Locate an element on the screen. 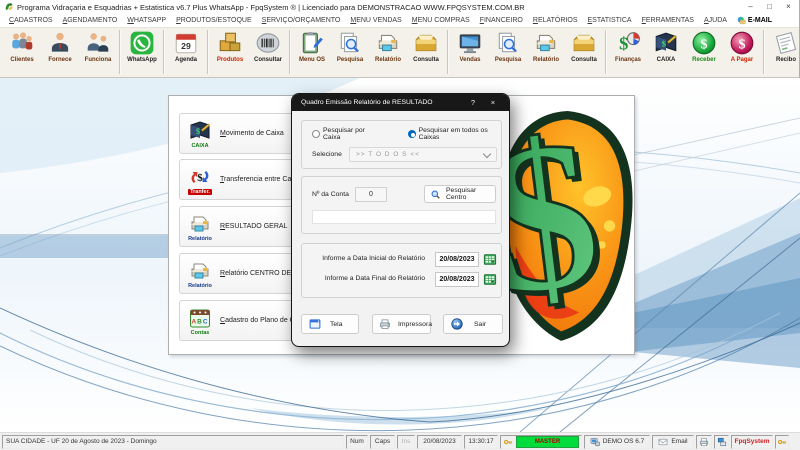 This screenshot has width=800, height=450. toolbar-button-finan-as: $ Finanças is located at coordinates (628, 53).